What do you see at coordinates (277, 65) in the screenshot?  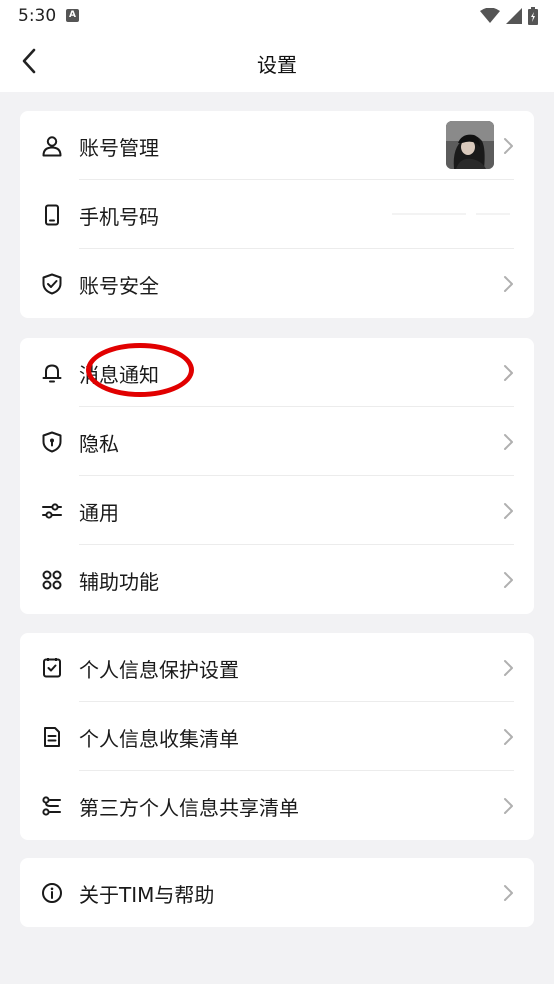 I see `page-title: 设置` at bounding box center [277, 65].